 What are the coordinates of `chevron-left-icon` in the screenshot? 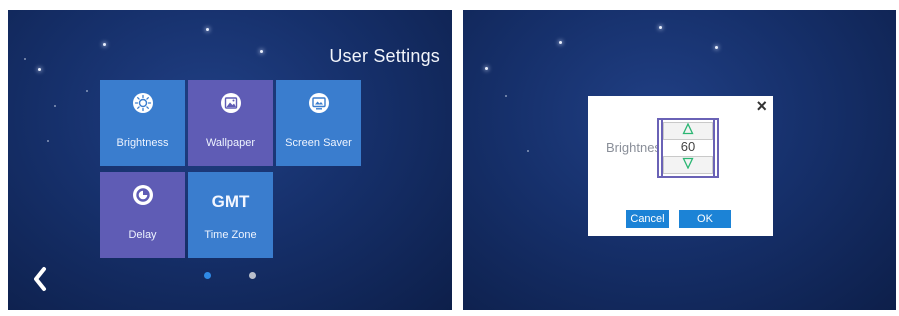 It's located at (40, 279).